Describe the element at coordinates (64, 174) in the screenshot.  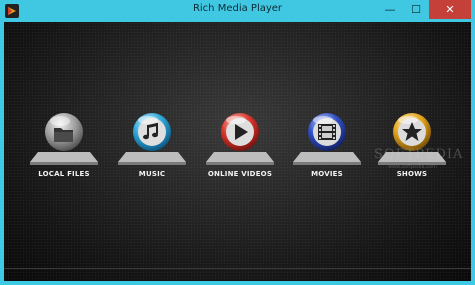
I see `local-files-label: LOCAL FILES` at that location.